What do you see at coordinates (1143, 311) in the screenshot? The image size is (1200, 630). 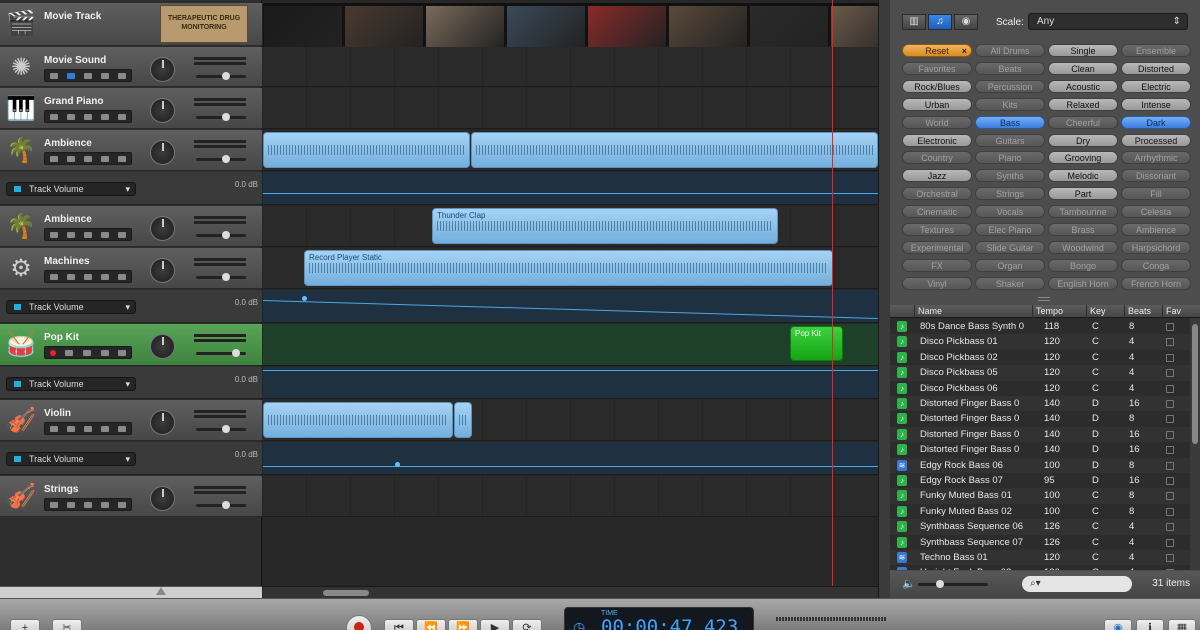 I see `column-header: Beats` at bounding box center [1143, 311].